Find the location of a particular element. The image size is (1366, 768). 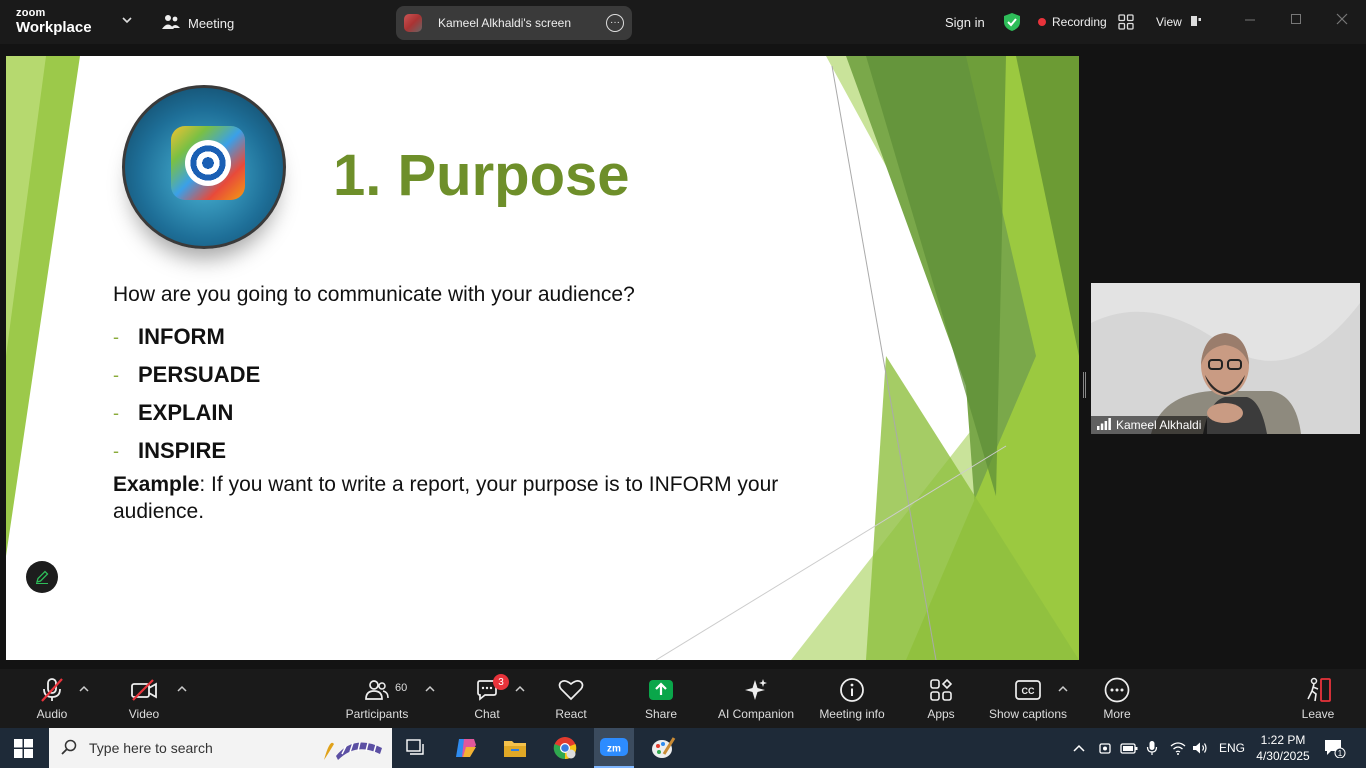

video-off-icon is located at coordinates (144, 690).